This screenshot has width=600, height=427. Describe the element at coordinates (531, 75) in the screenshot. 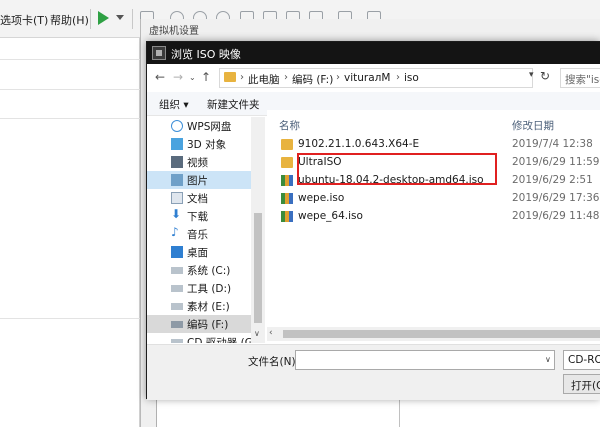

I see `chevron-down-icon: ▾` at that location.